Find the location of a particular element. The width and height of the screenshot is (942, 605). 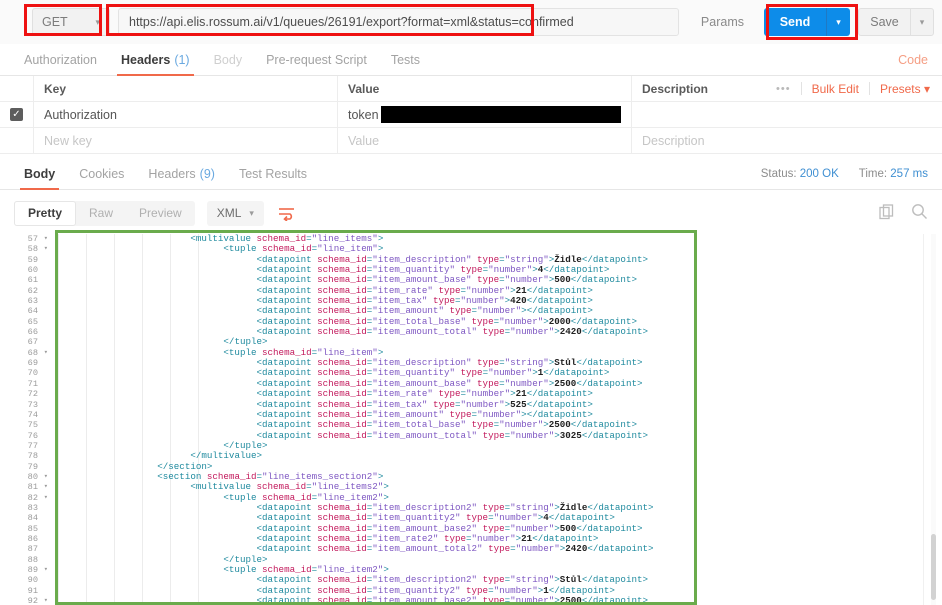

row-checkbox-cell: ✓ is located at coordinates (17, 114).